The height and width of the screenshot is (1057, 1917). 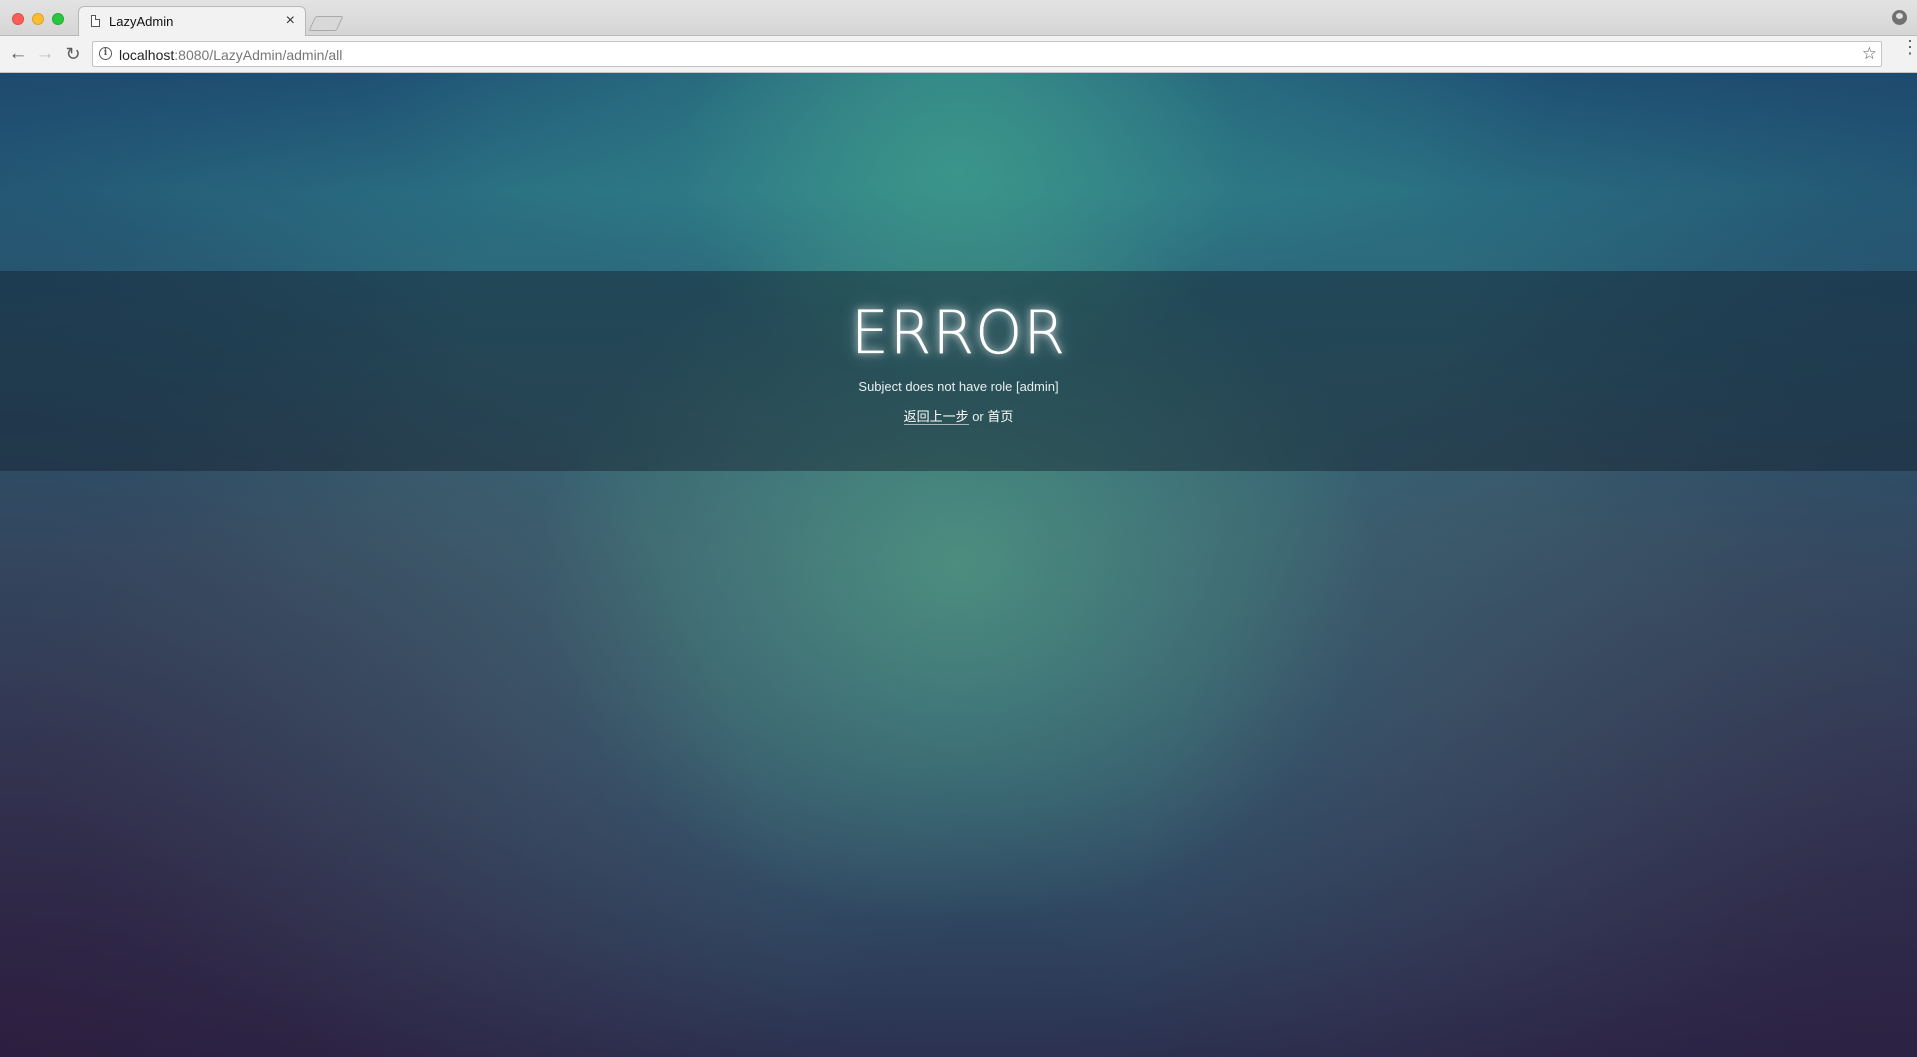 What do you see at coordinates (58, 19) in the screenshot?
I see `window-maximize-button` at bounding box center [58, 19].